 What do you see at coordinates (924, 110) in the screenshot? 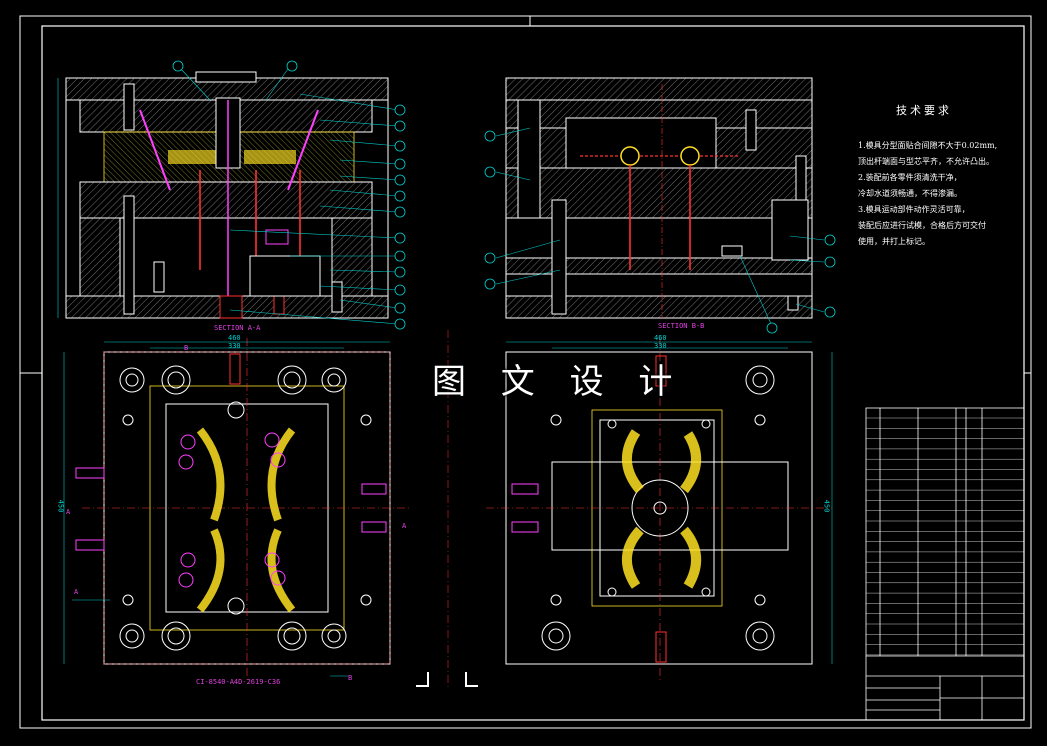
I see `tech-title: 技术要求` at bounding box center [924, 110].